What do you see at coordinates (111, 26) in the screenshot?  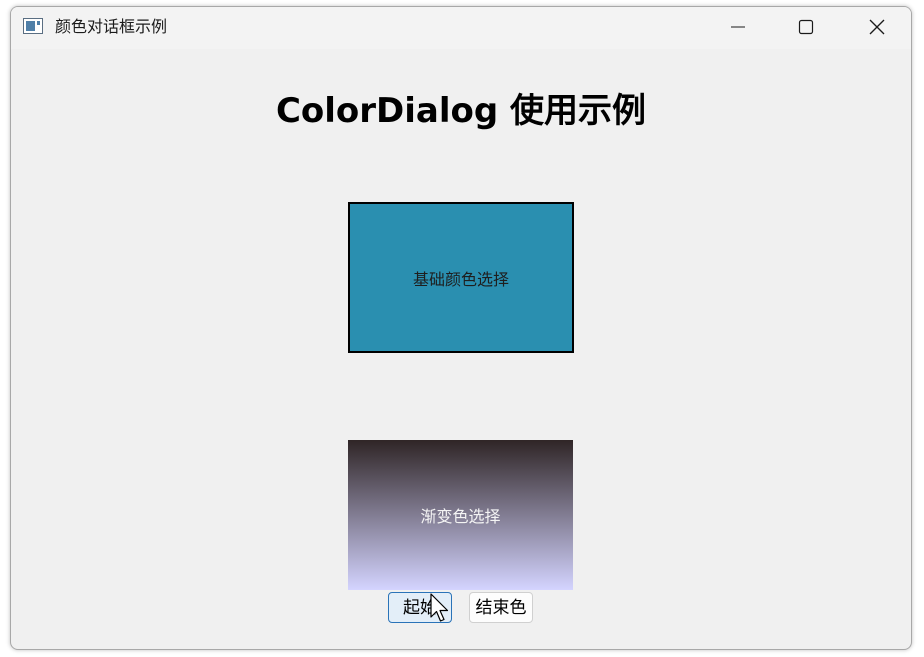 I see `window-title: 颜色对话框示例` at bounding box center [111, 26].